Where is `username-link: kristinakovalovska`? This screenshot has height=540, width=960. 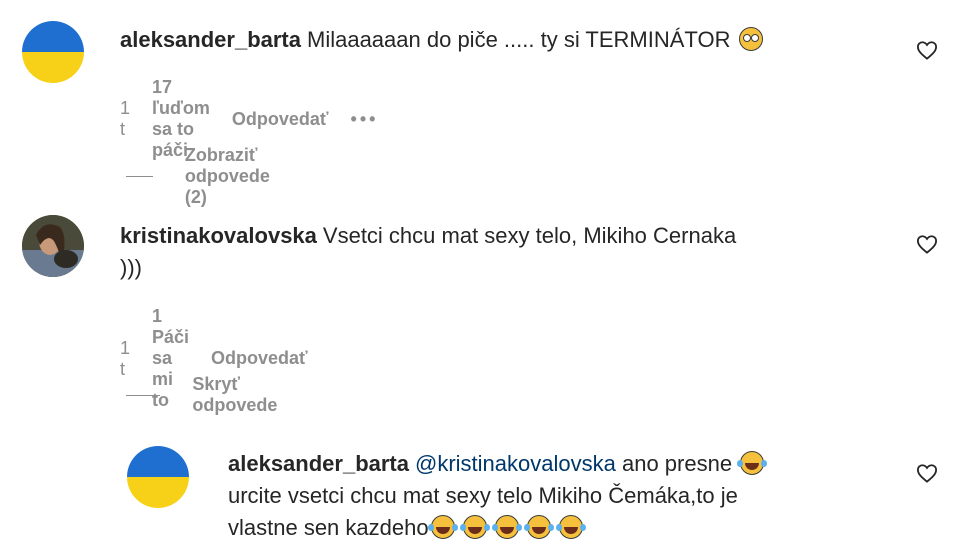 username-link: kristinakovalovska is located at coordinates (218, 235).